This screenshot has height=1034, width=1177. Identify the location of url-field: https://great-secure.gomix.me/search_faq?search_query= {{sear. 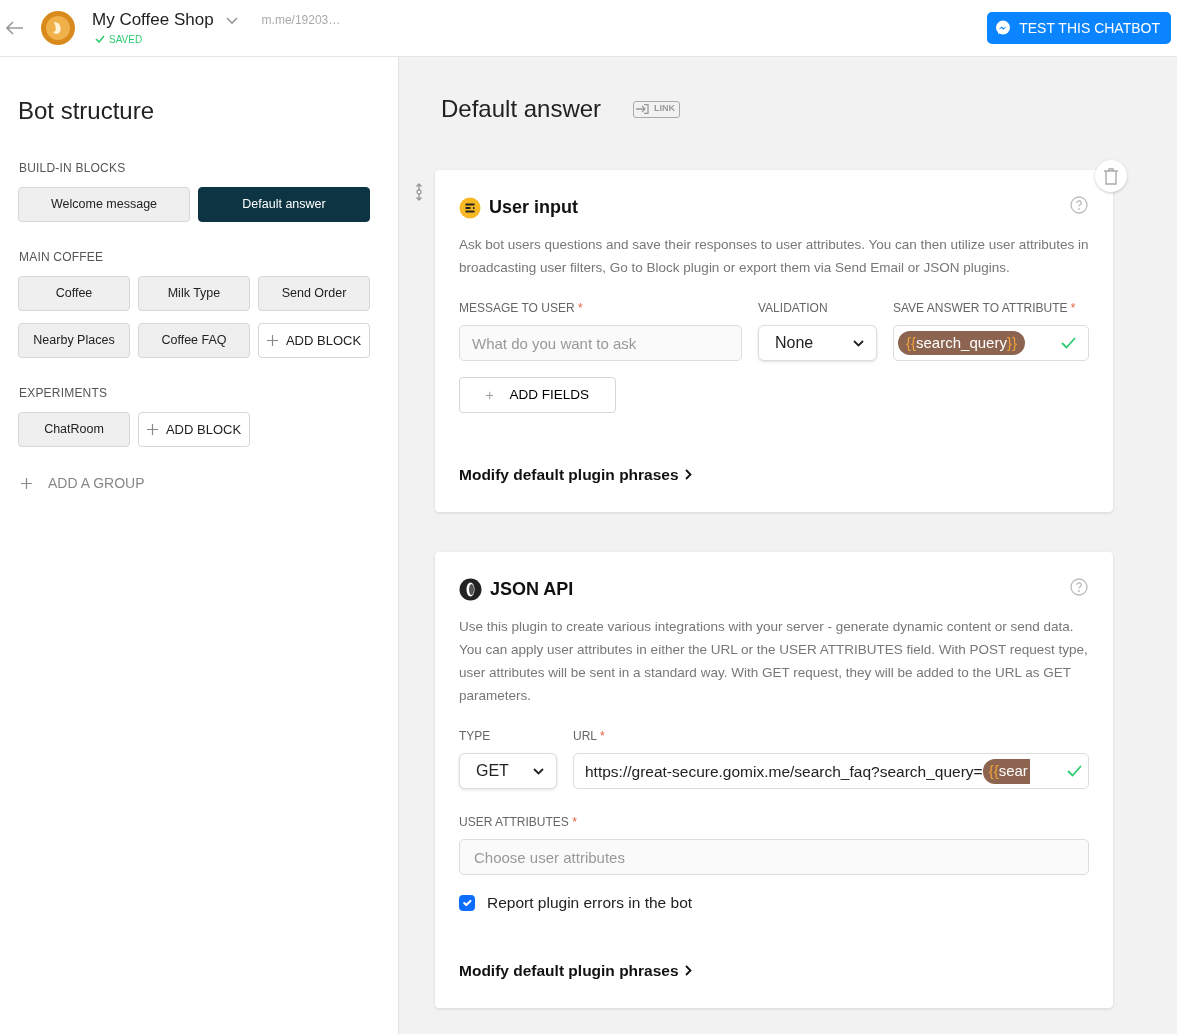
(831, 771).